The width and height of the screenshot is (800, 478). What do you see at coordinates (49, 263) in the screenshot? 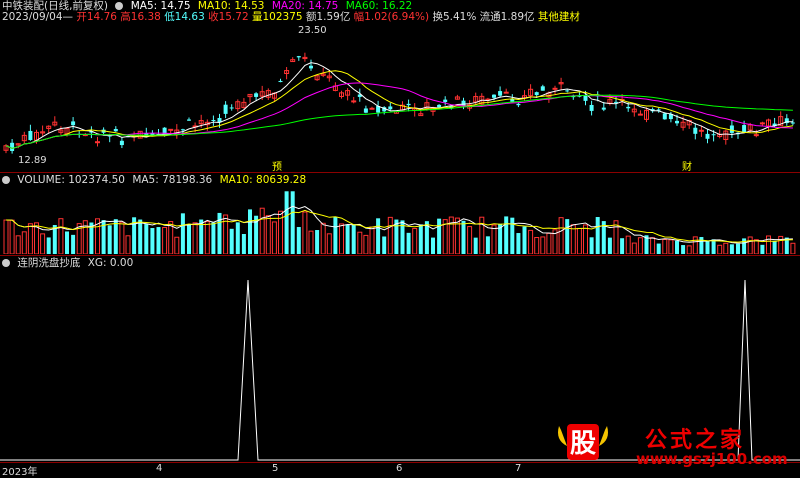
I see `indicator-name: 连阴洗盘抄底` at bounding box center [49, 263].